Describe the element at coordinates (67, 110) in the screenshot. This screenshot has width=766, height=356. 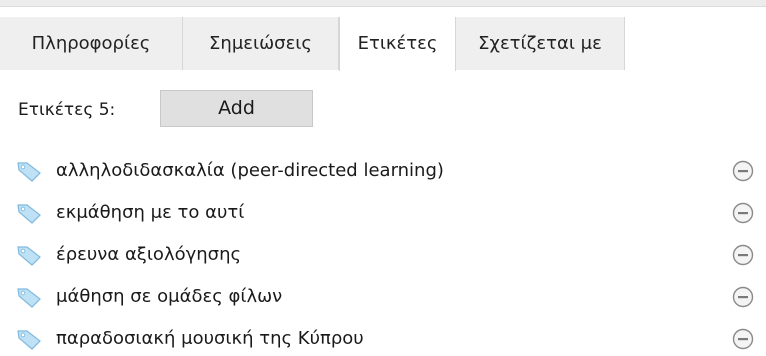
I see `tags-count-label: Ετικέτες 5:` at that location.